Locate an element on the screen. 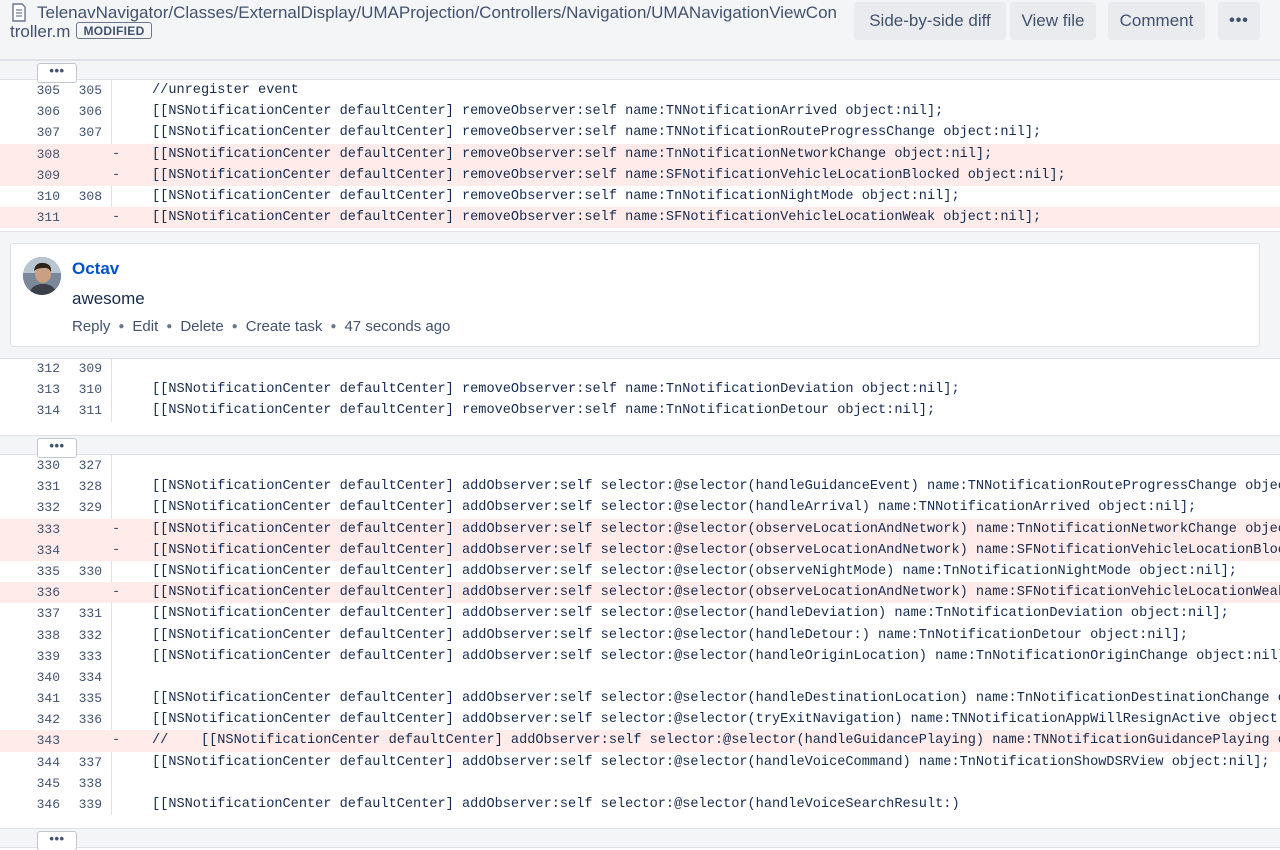  edit-link: Edit is located at coordinates (145, 326).